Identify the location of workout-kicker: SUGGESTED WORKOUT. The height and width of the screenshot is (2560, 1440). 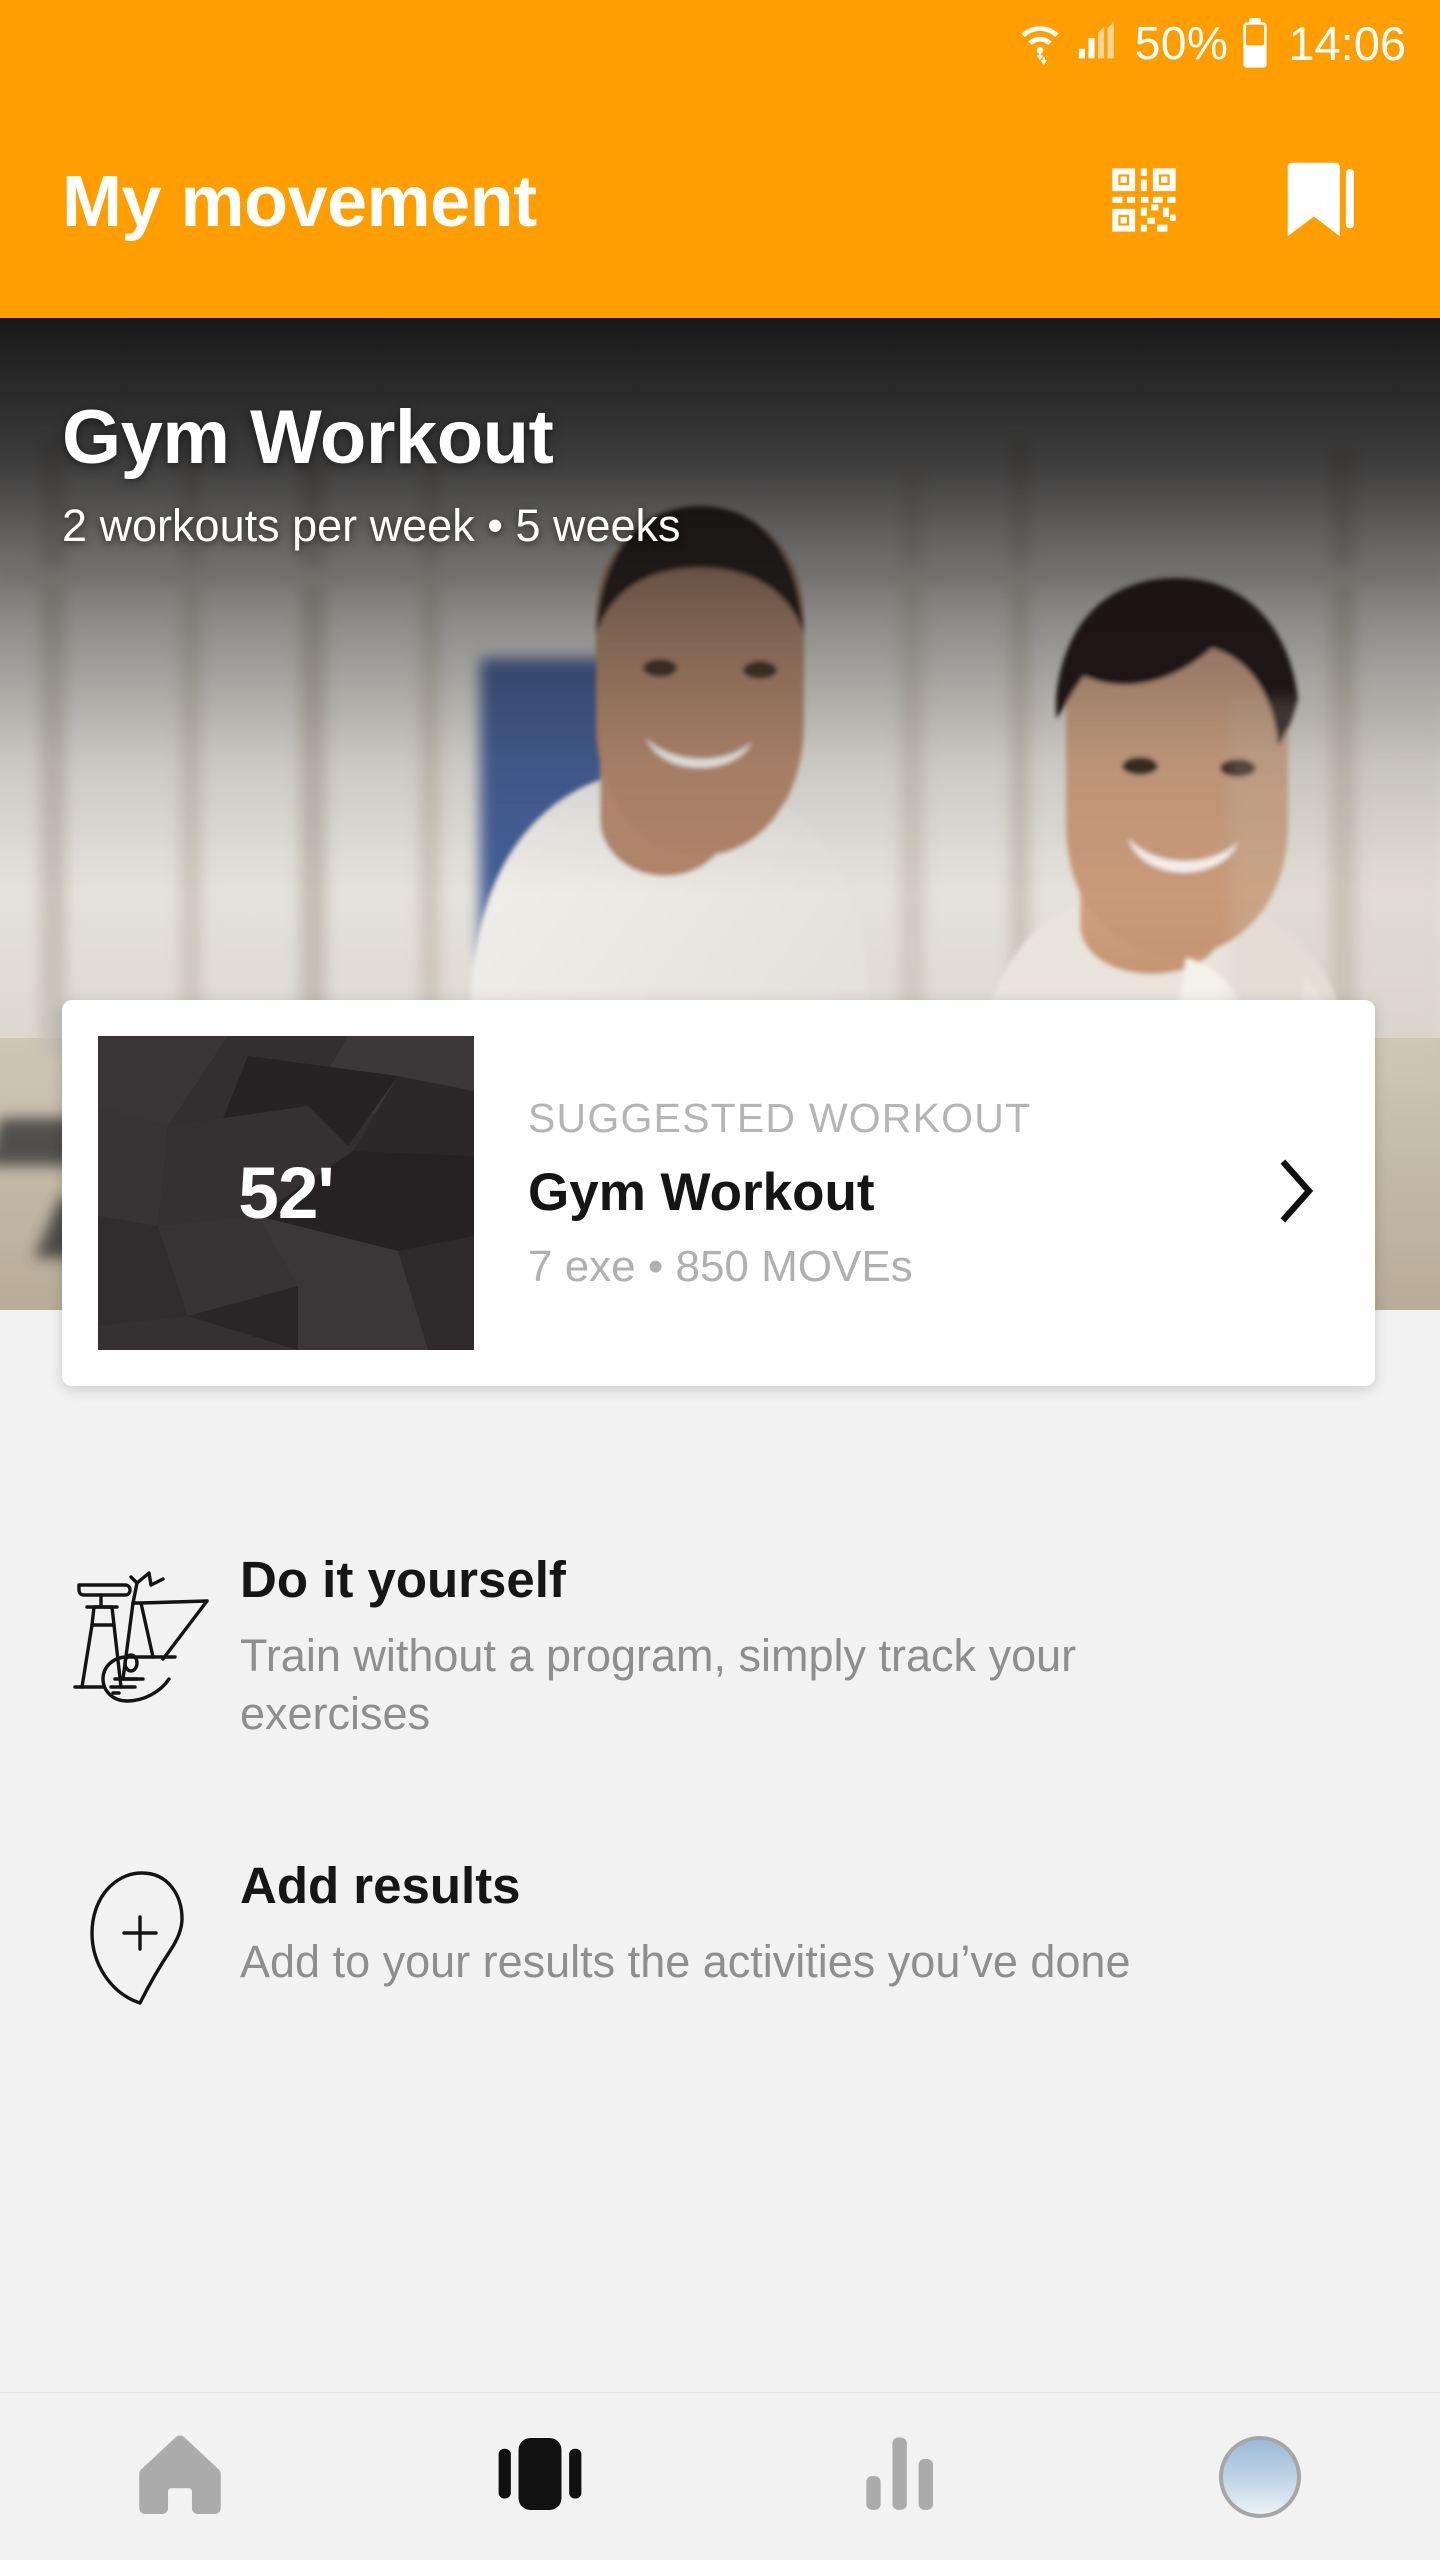
(780, 1117).